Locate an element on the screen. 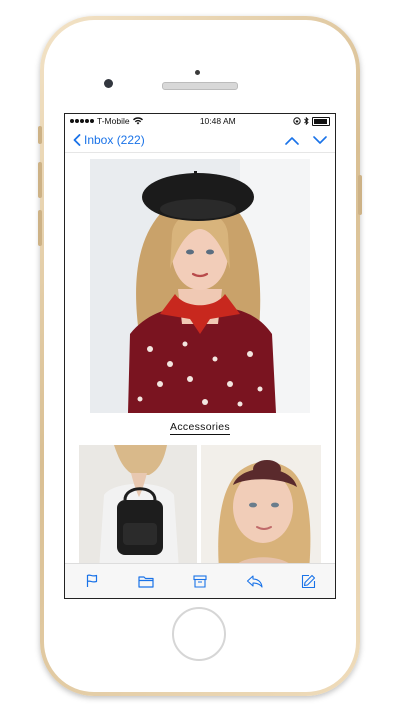 The width and height of the screenshot is (400, 727). power-button is located at coordinates (360, 195).